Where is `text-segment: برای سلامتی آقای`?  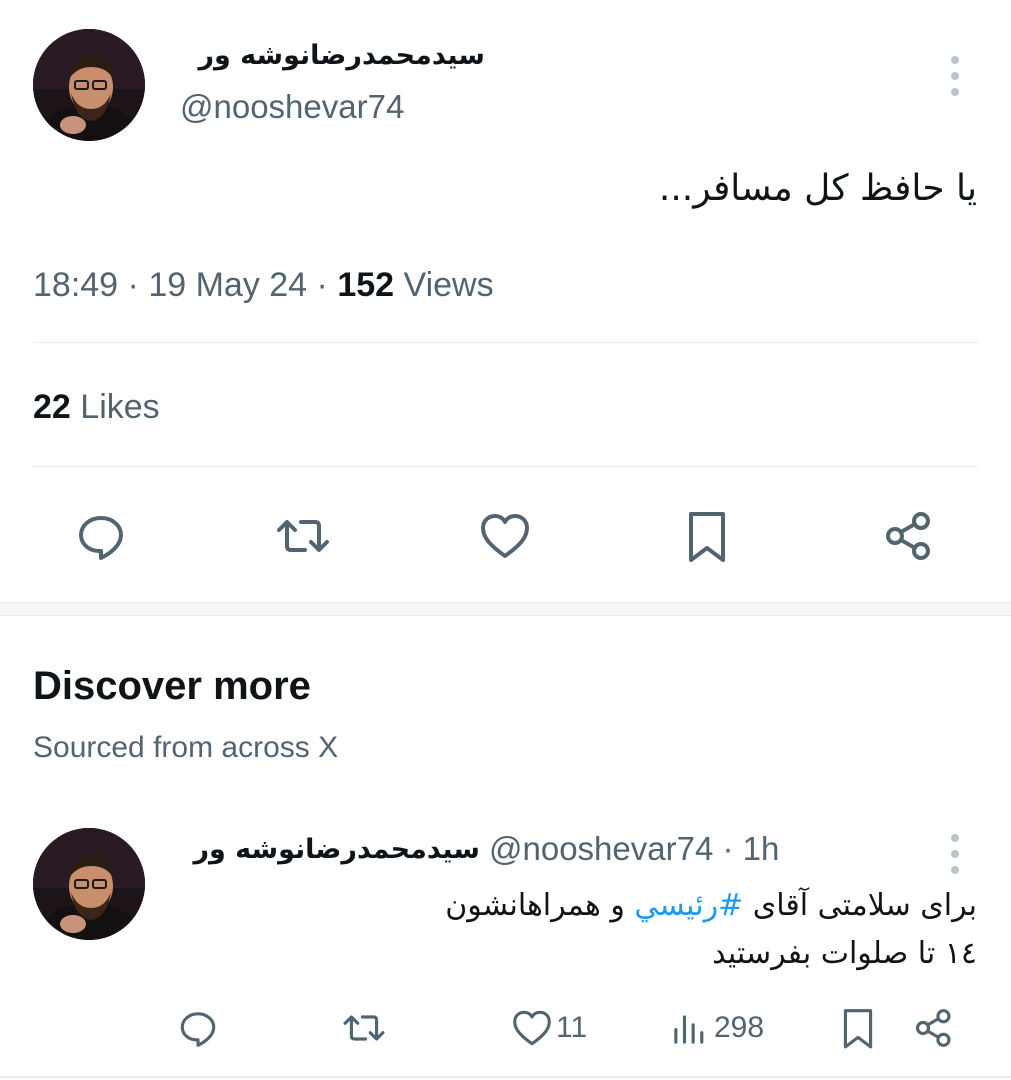
text-segment: برای سلامتی آقای is located at coordinates (860, 905).